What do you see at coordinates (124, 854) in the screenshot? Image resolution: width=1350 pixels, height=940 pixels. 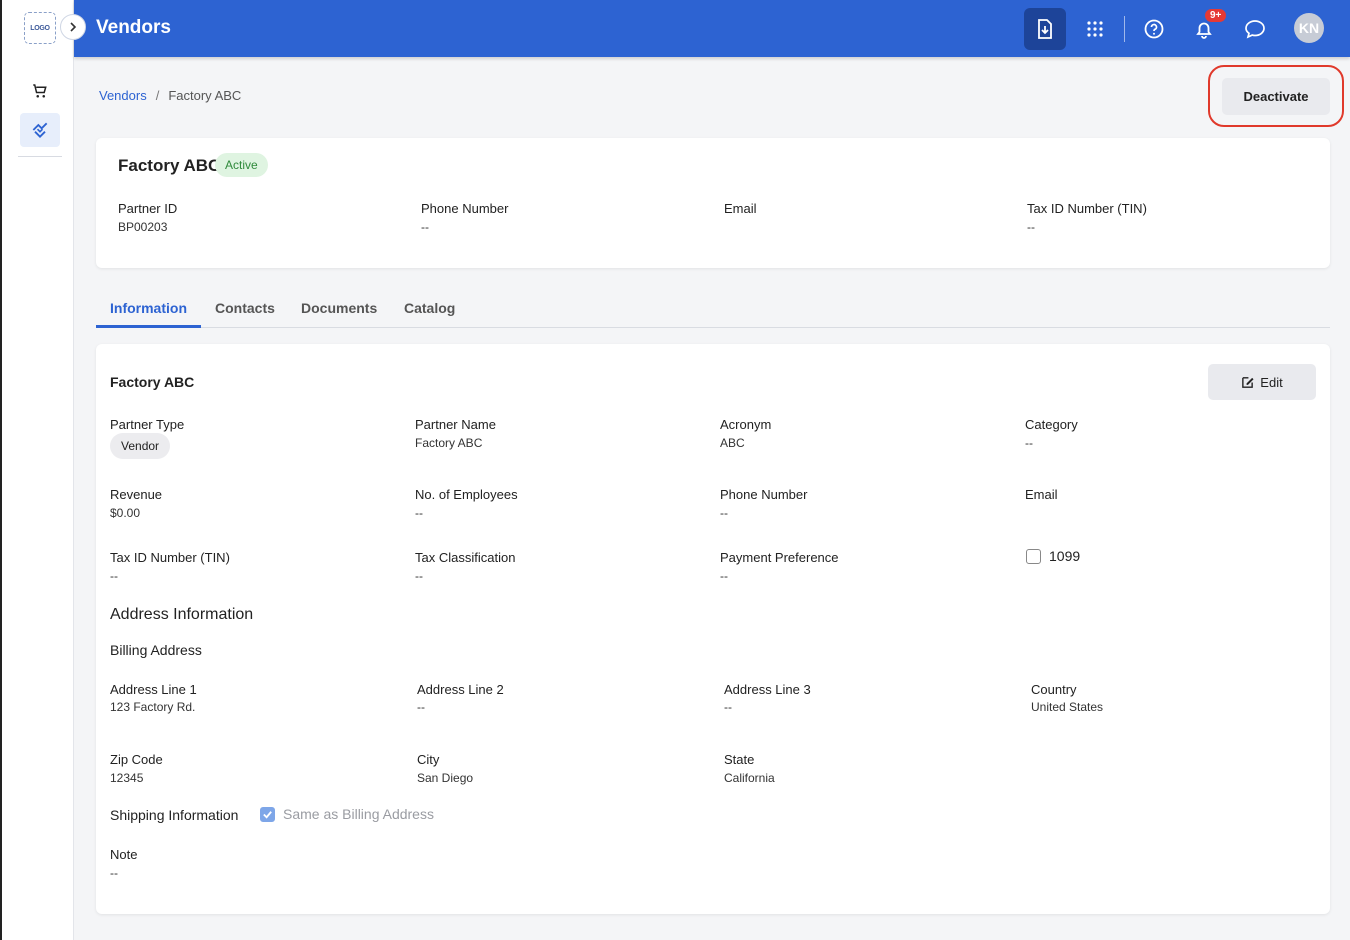 I see `note-label: Note` at bounding box center [124, 854].